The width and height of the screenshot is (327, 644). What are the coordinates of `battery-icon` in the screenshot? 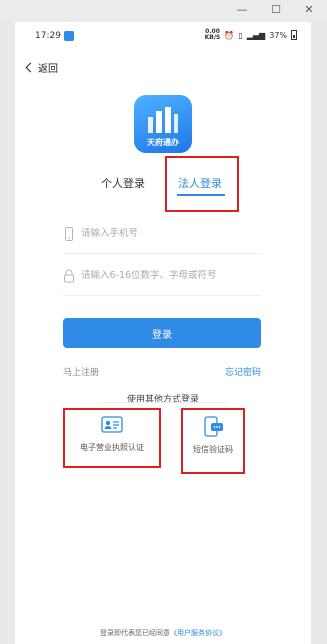 It's located at (294, 35).